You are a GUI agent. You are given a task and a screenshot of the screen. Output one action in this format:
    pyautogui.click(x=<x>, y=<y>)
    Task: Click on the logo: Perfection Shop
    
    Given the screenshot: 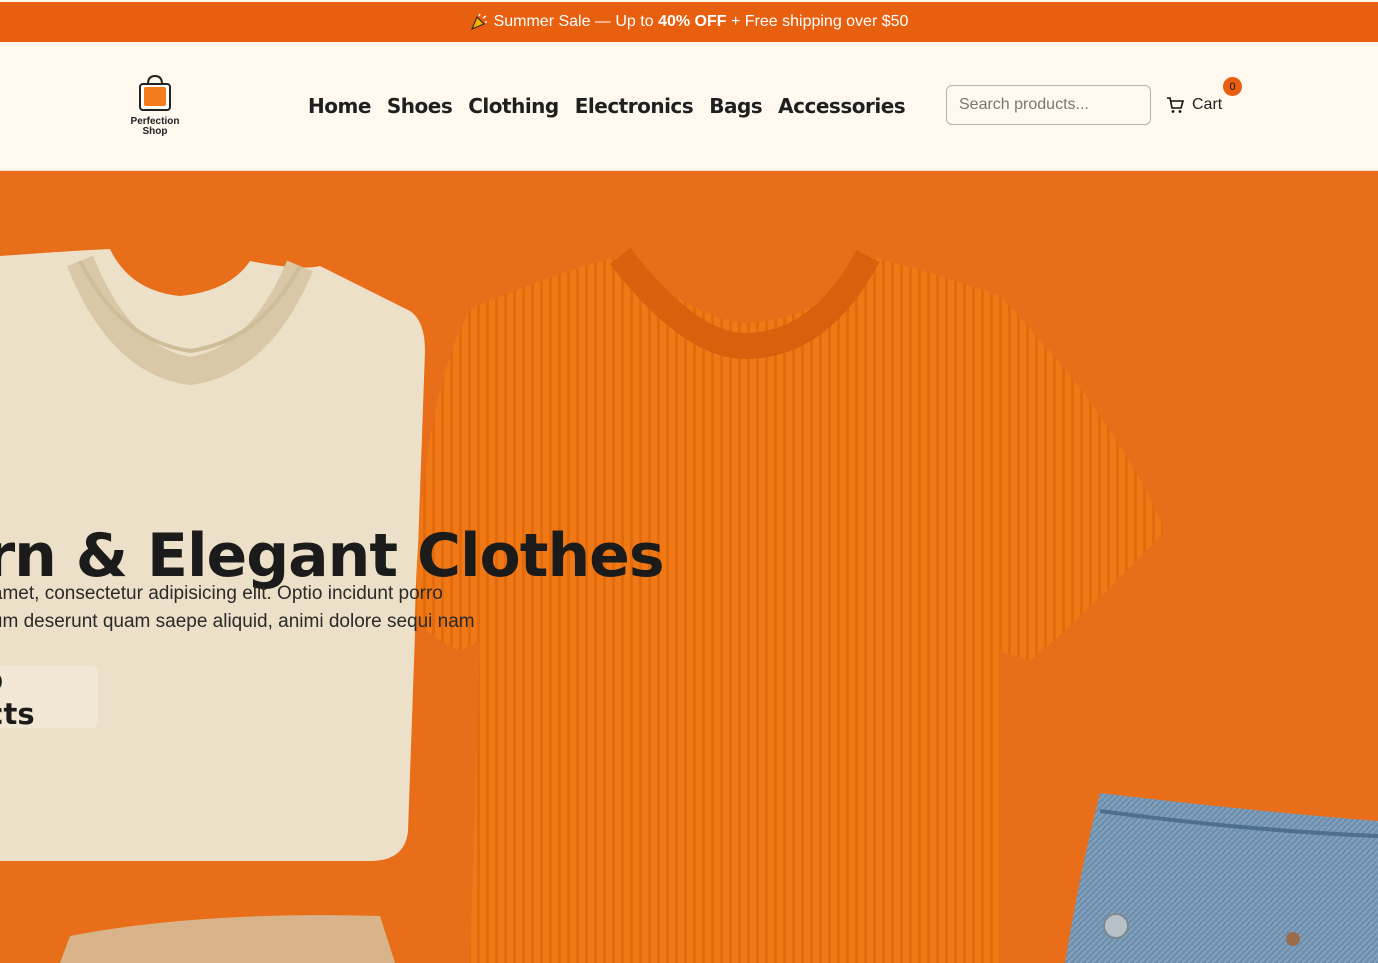 What is the action you would take?
    pyautogui.click(x=155, y=106)
    